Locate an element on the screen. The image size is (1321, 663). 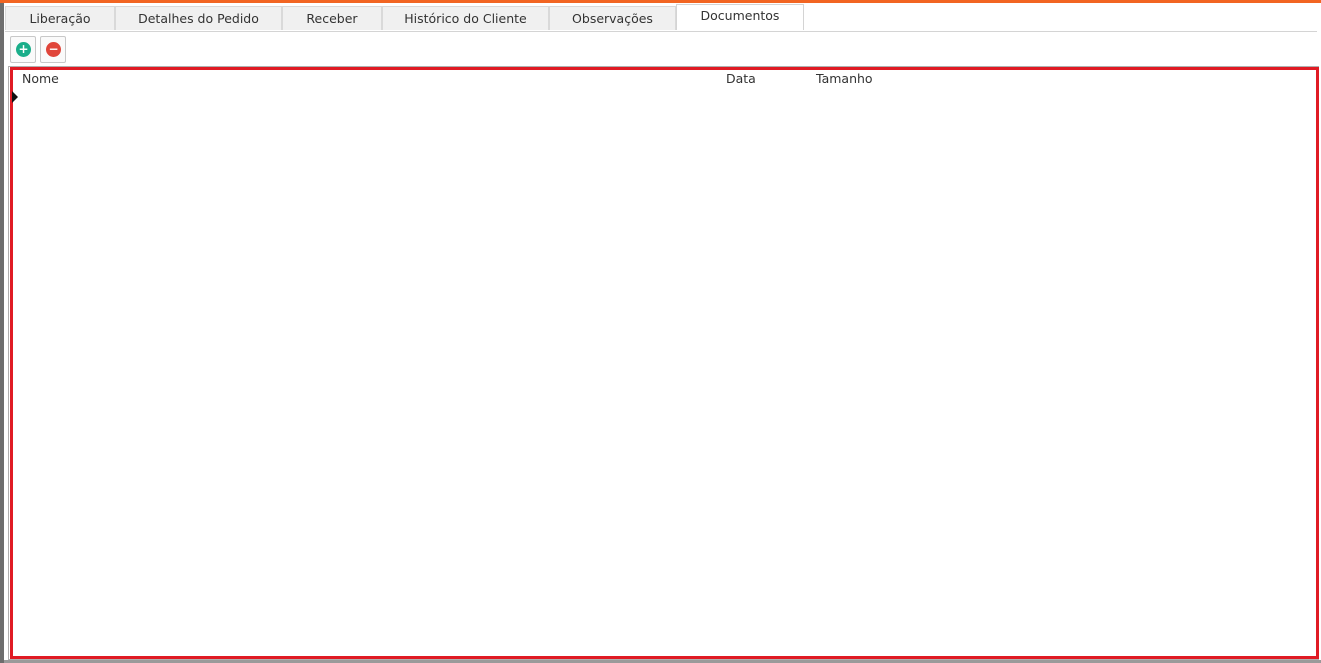
remove-document-button: − is located at coordinates (53, 49).